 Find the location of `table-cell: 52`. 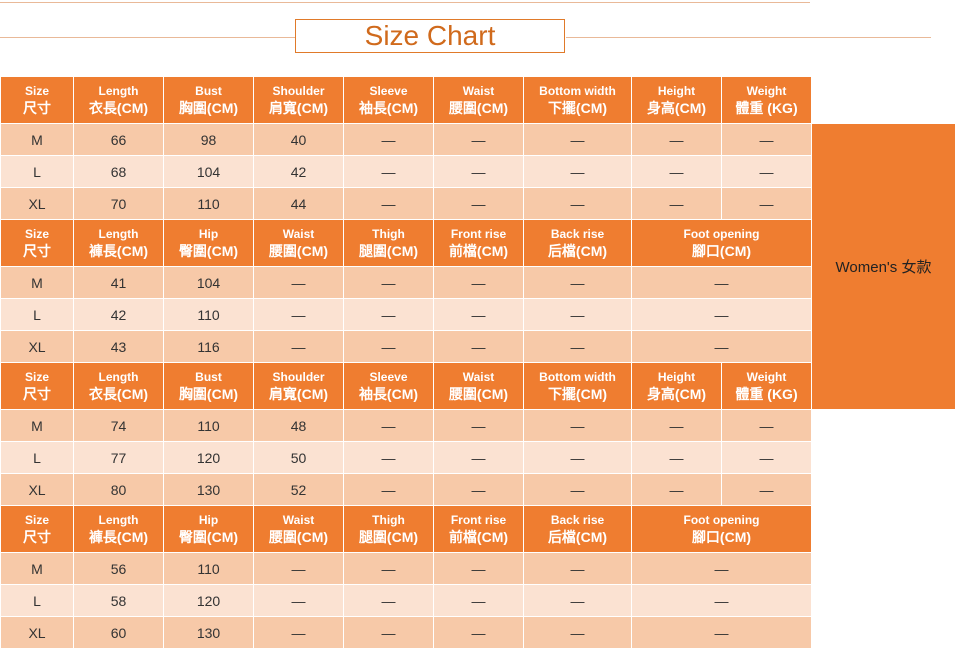

table-cell: 52 is located at coordinates (299, 490).